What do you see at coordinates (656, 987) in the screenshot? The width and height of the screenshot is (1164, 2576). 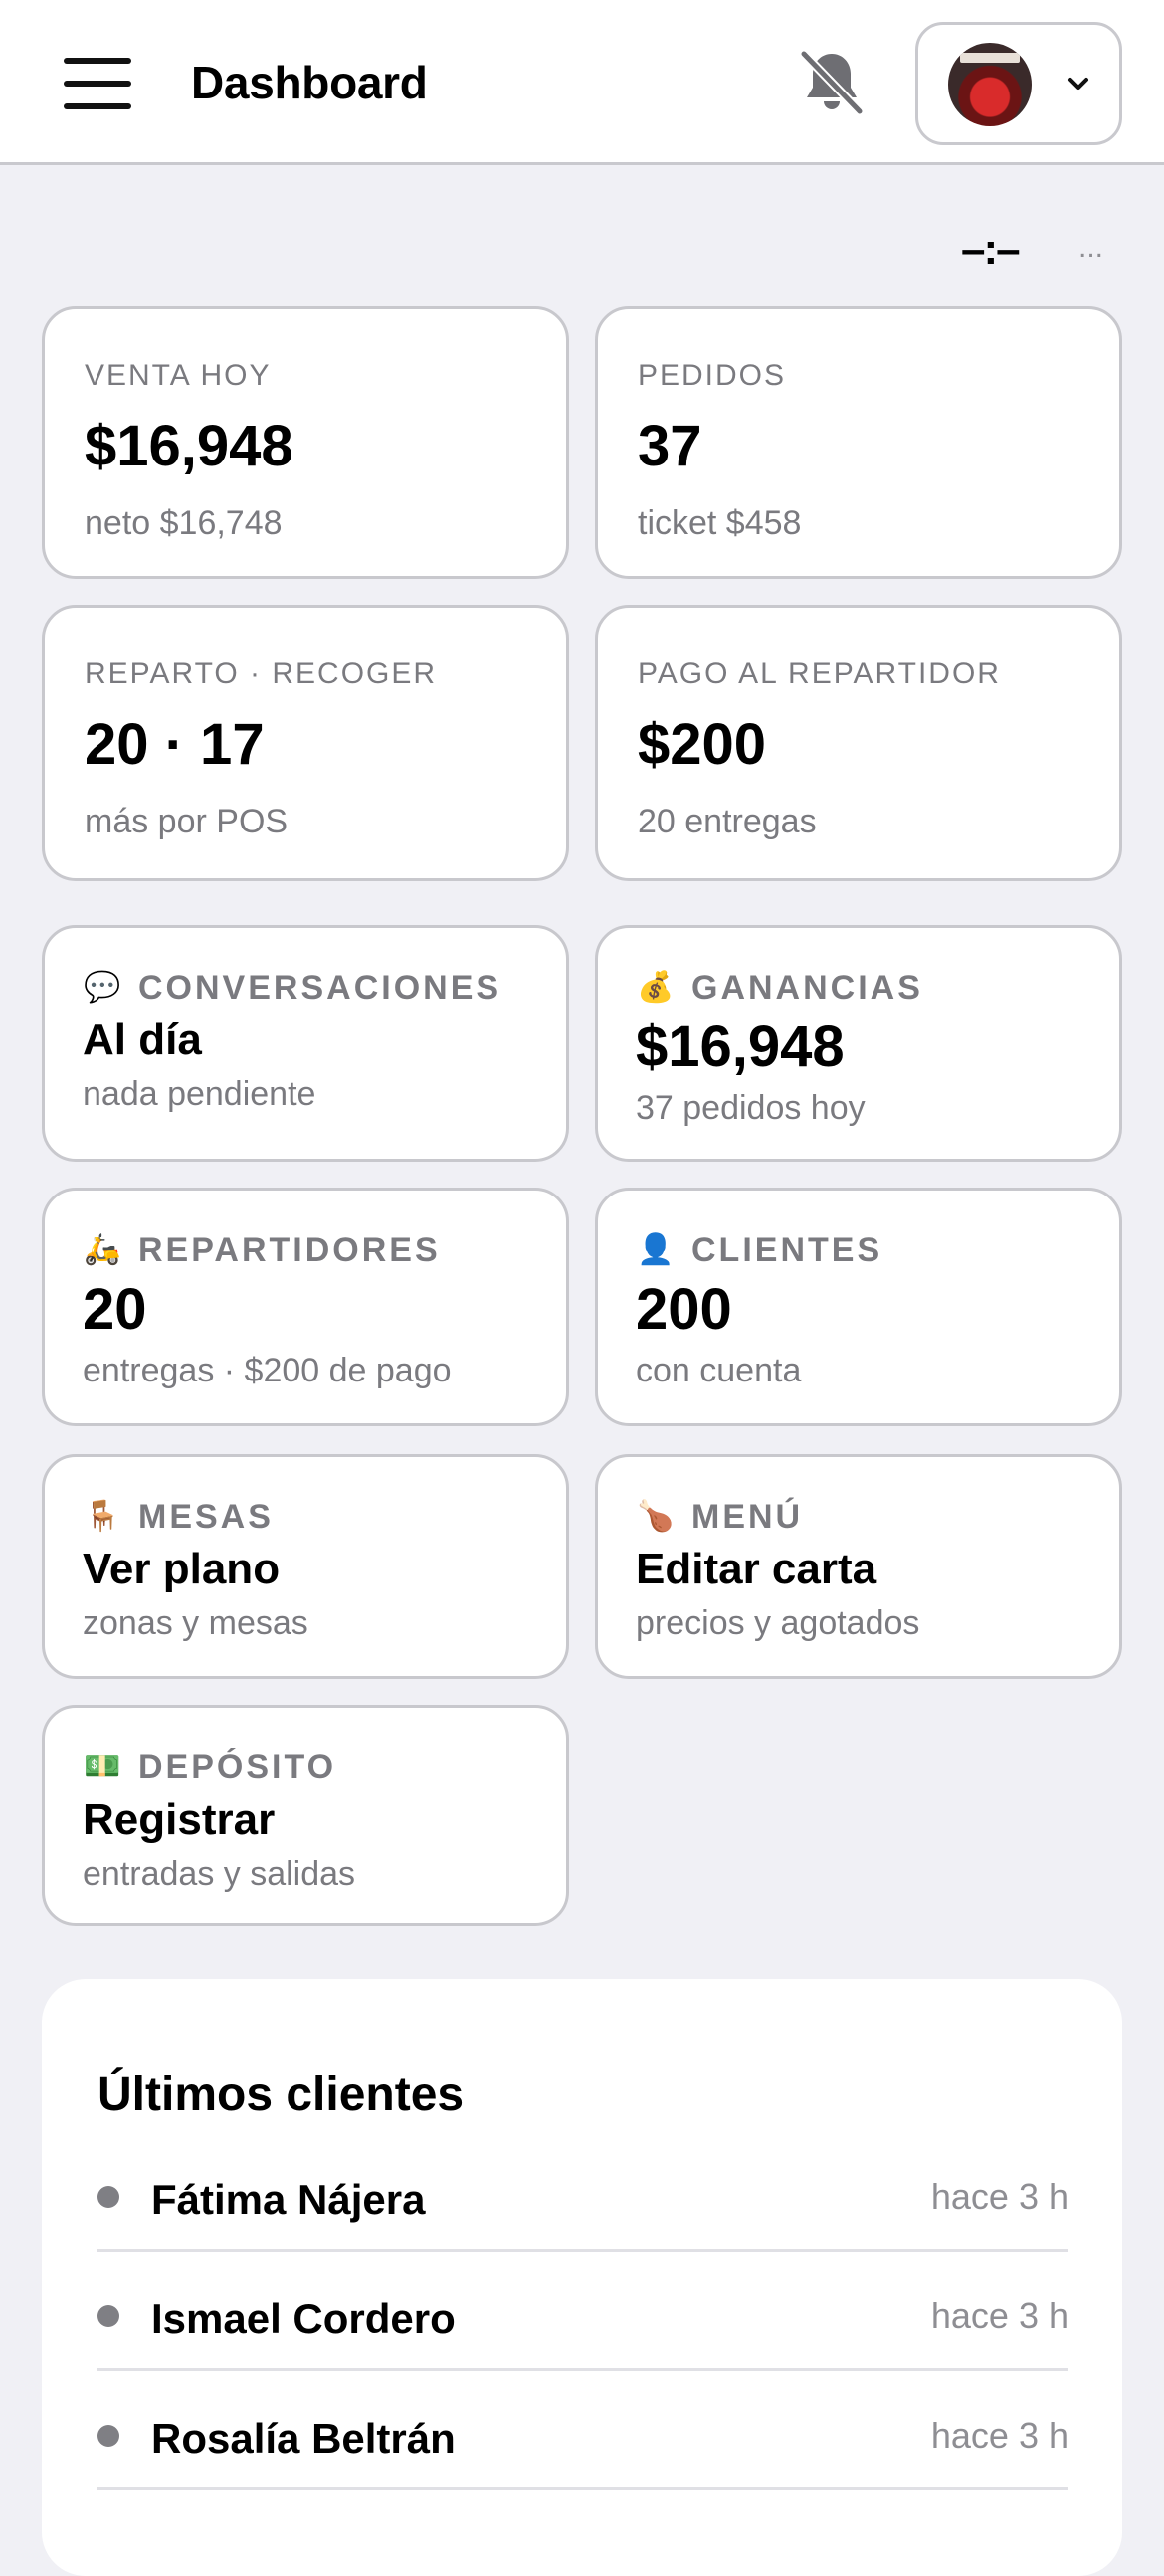 I see `money-bag-icon: 💰` at bounding box center [656, 987].